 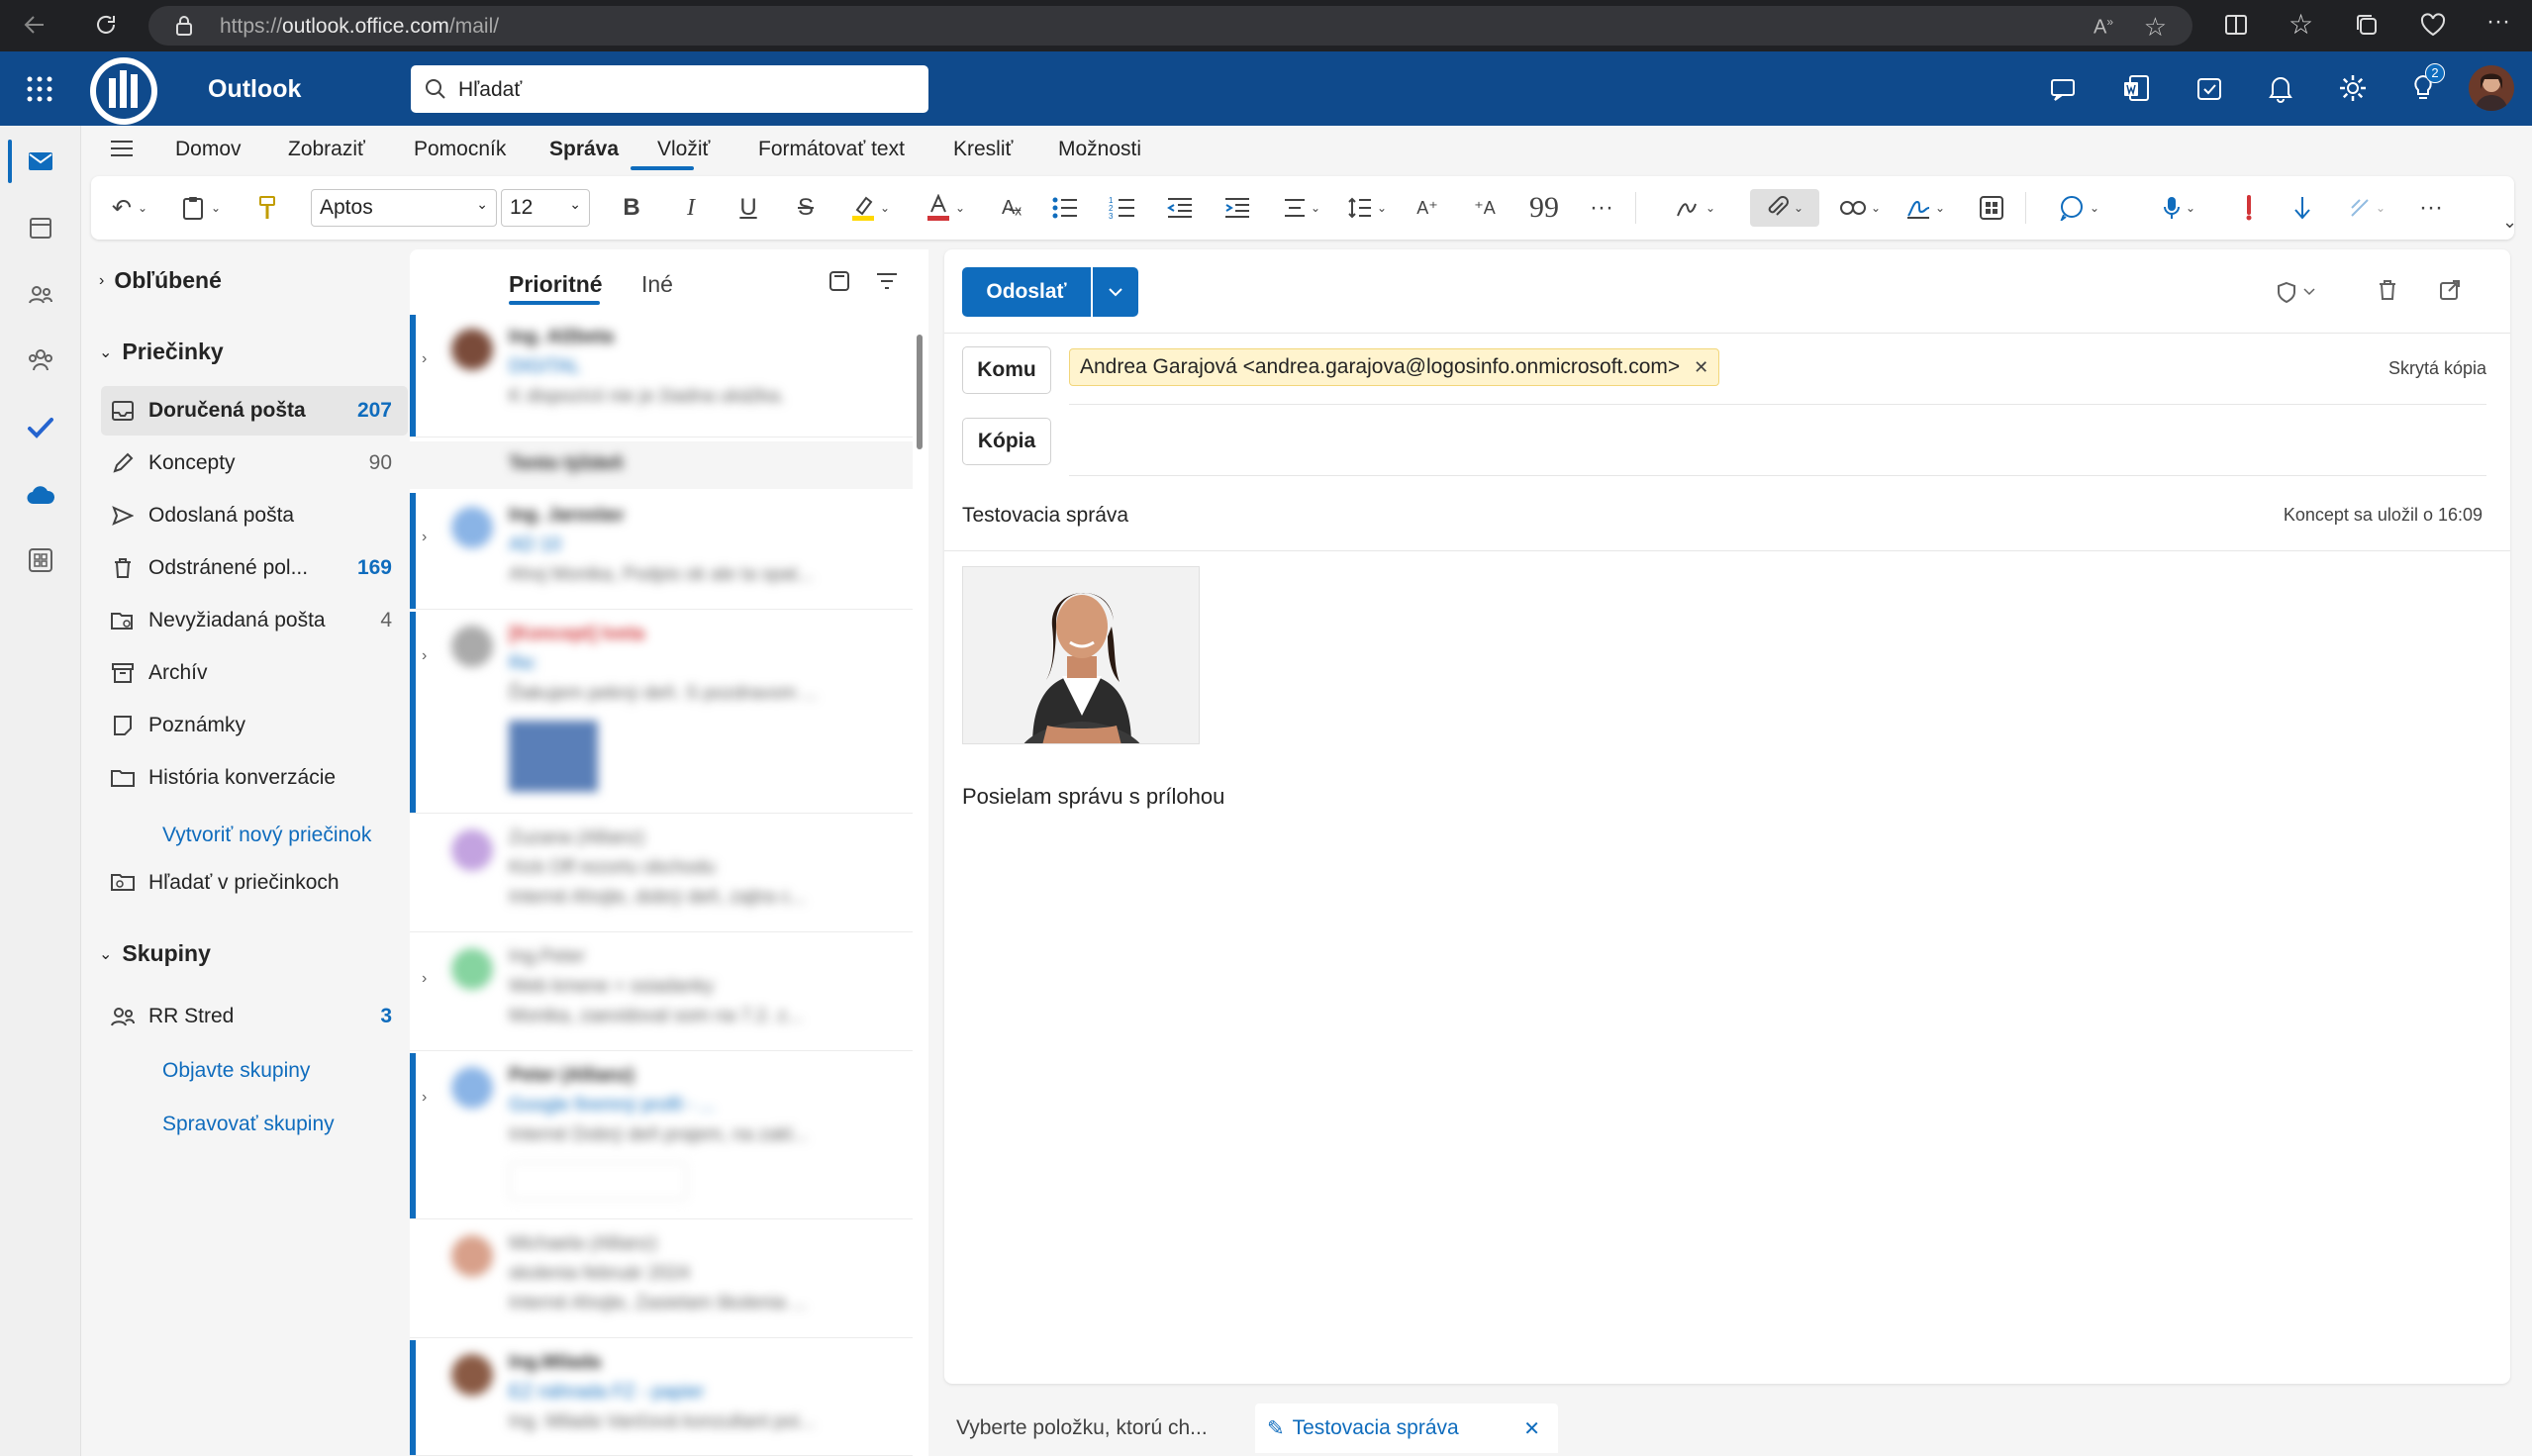 What do you see at coordinates (945, 208) in the screenshot?
I see `font-color-icon: ⌄` at bounding box center [945, 208].